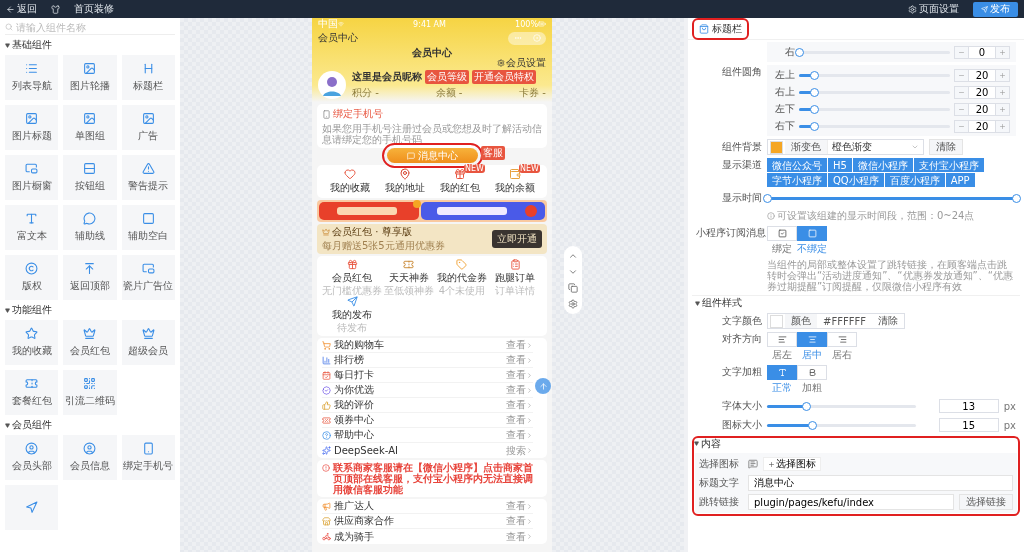 The image size is (1024, 552). I want to click on clear-button: 清除, so click(946, 147).